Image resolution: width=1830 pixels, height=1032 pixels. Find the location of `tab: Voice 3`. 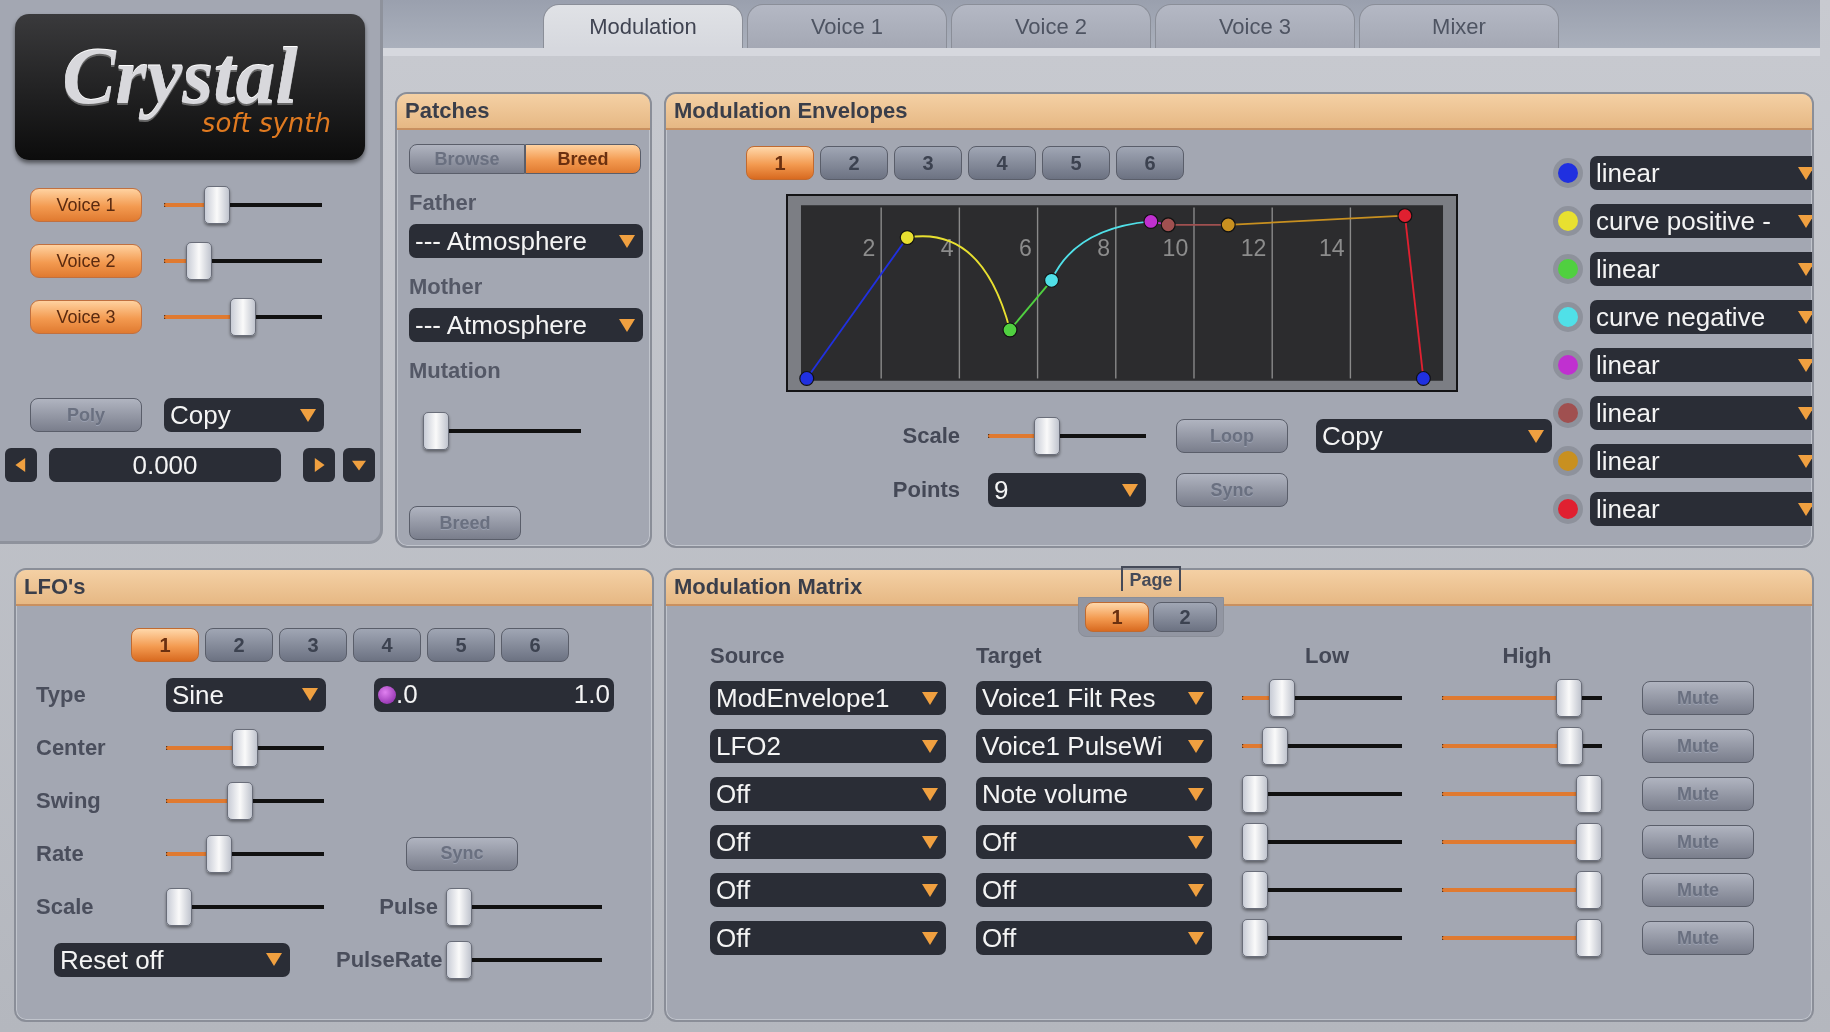

tab: Voice 3 is located at coordinates (1255, 26).